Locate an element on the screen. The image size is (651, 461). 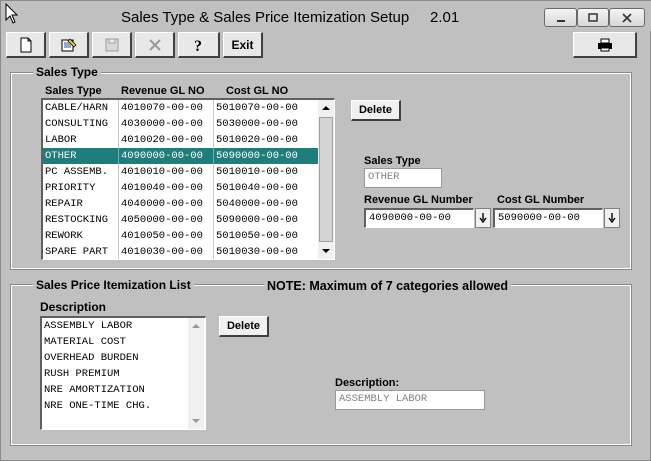
revenue-gl-cell: 4040000-00-00 is located at coordinates (165, 204).